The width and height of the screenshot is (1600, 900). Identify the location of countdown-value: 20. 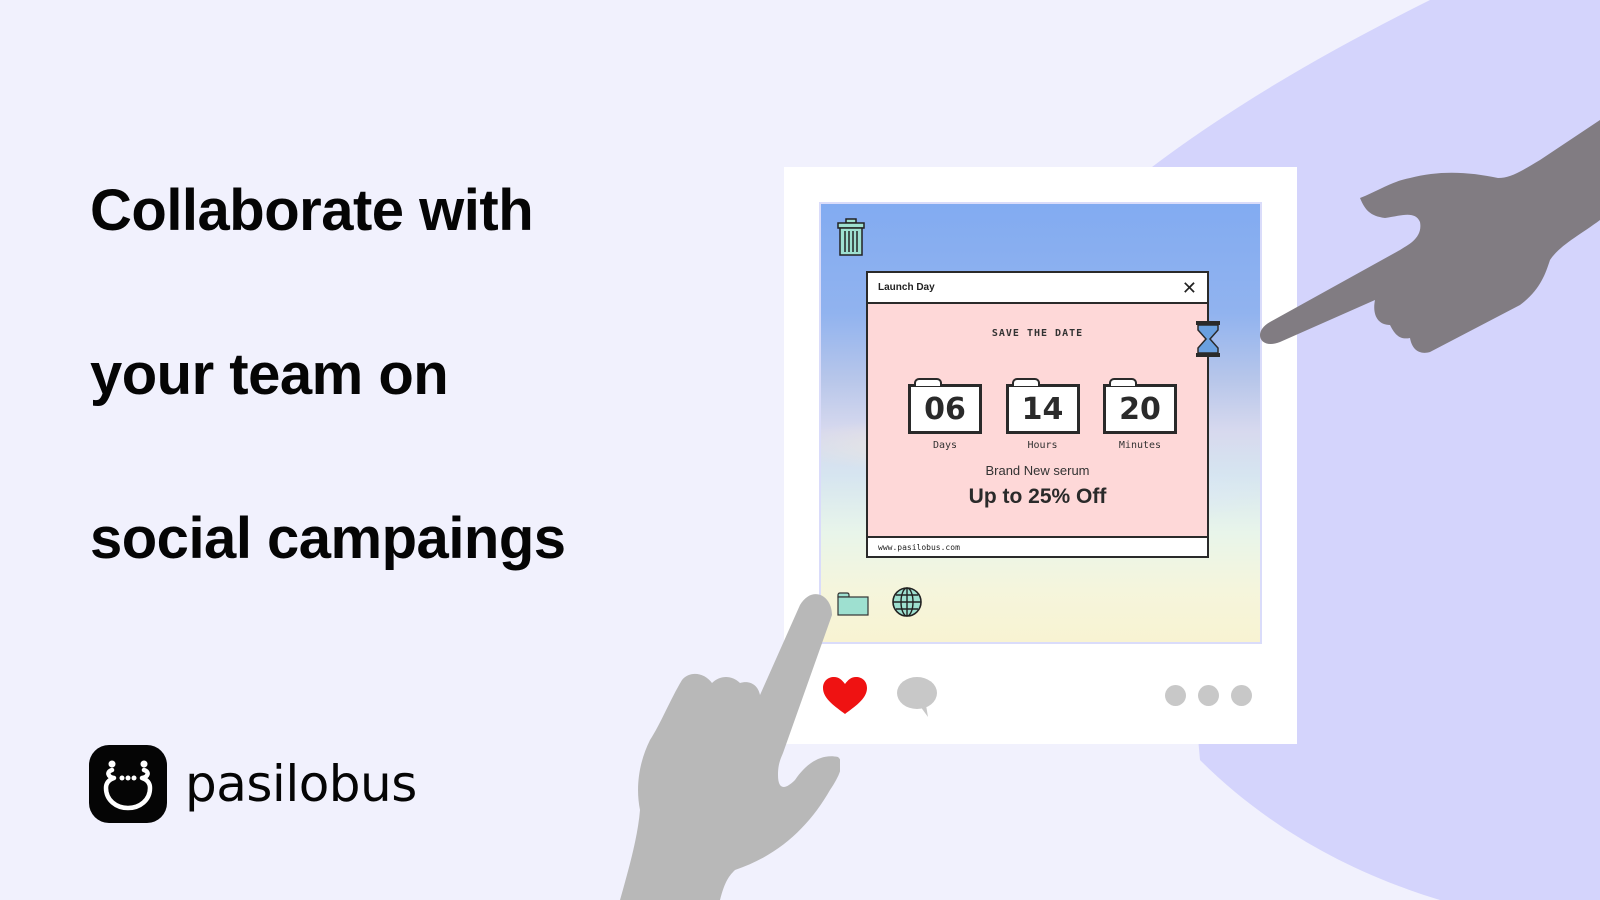
(1140, 406).